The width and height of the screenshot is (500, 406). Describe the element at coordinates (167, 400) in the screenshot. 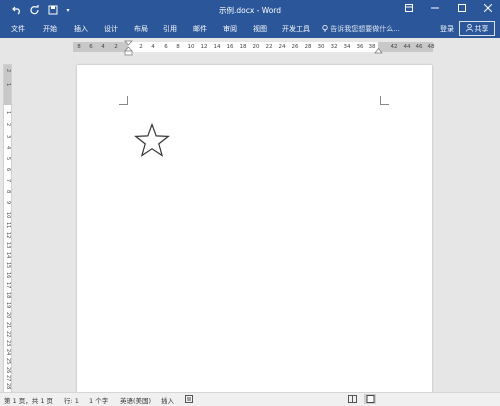

I see `insert-mode: 插入` at that location.